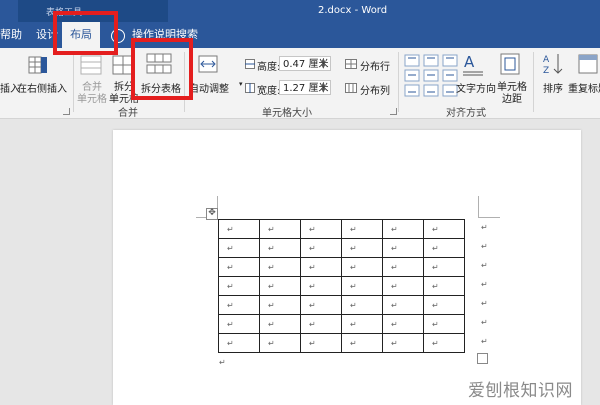 The width and height of the screenshot is (600, 405). I want to click on cell-margins-label-2: 边距, so click(512, 99).